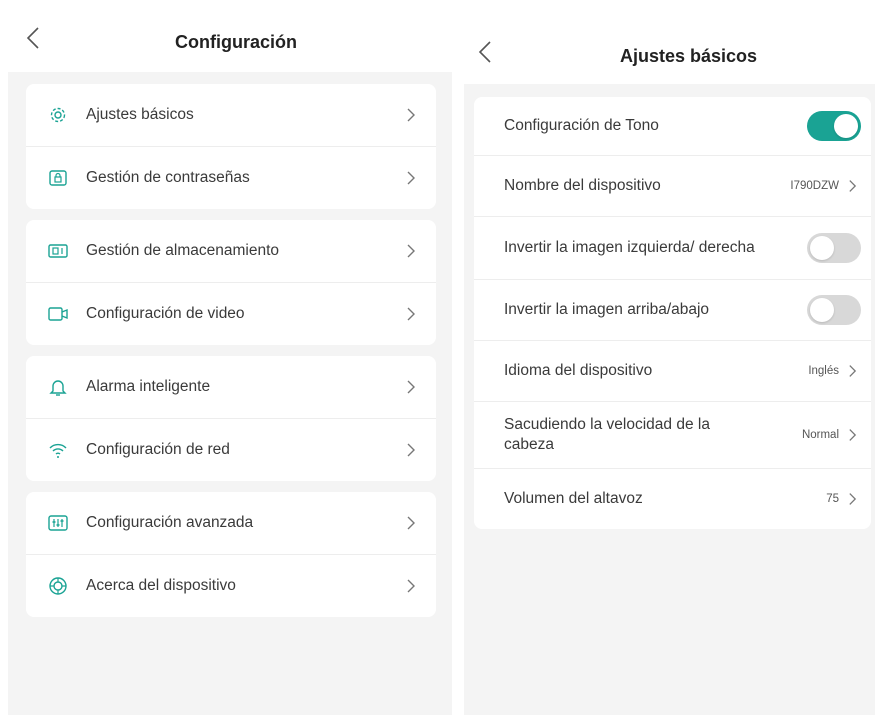 The height and width of the screenshot is (715, 885). I want to click on setting-value: I790DZW, so click(814, 186).